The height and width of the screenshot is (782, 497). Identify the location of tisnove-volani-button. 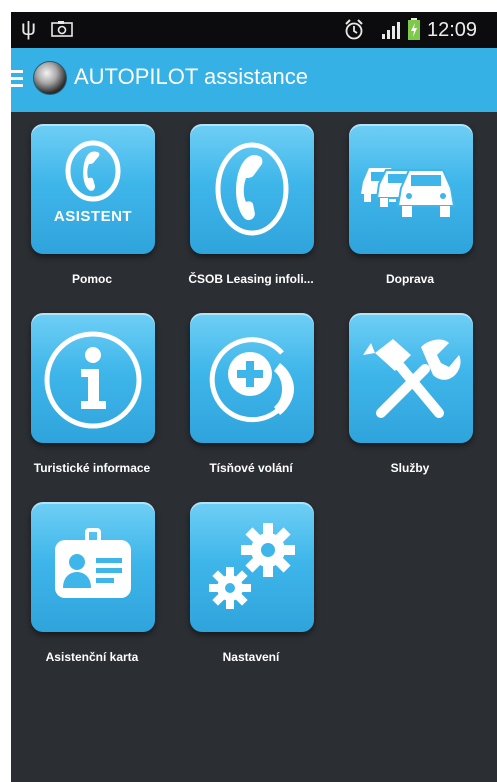
(252, 378).